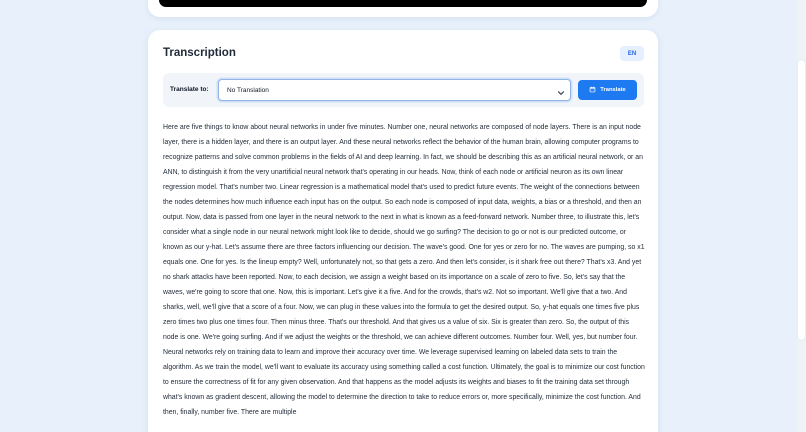 The height and width of the screenshot is (432, 806). What do you see at coordinates (189, 89) in the screenshot?
I see `translate-label: Translate to:` at bounding box center [189, 89].